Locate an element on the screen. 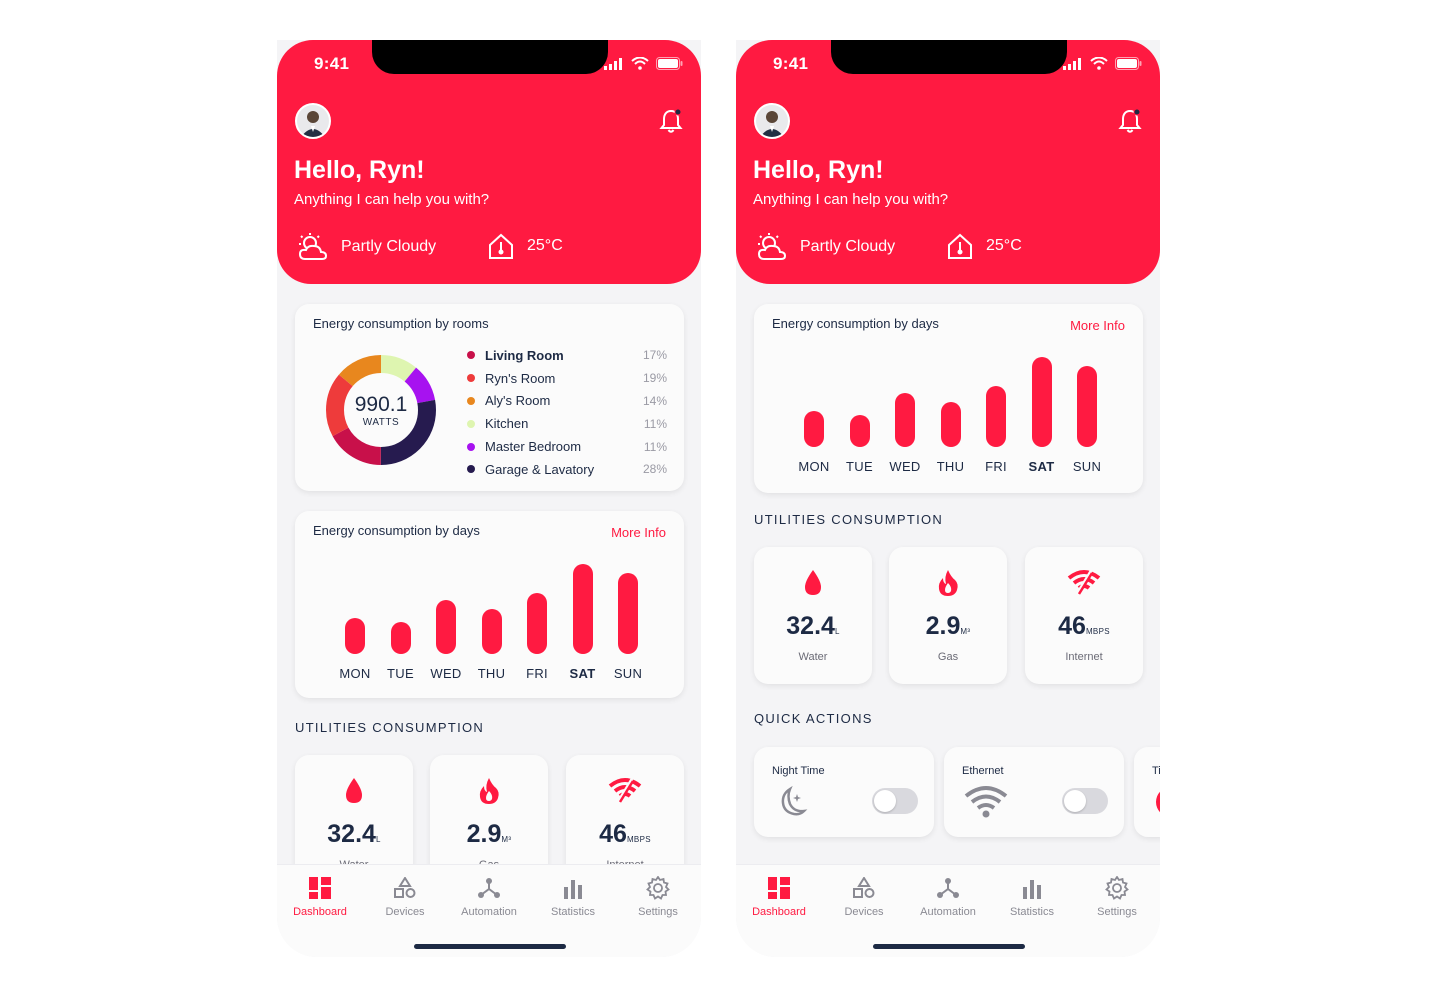 This screenshot has width=1436, height=997. gas-utility-card: 2.9M³ Gas is located at coordinates (948, 615).